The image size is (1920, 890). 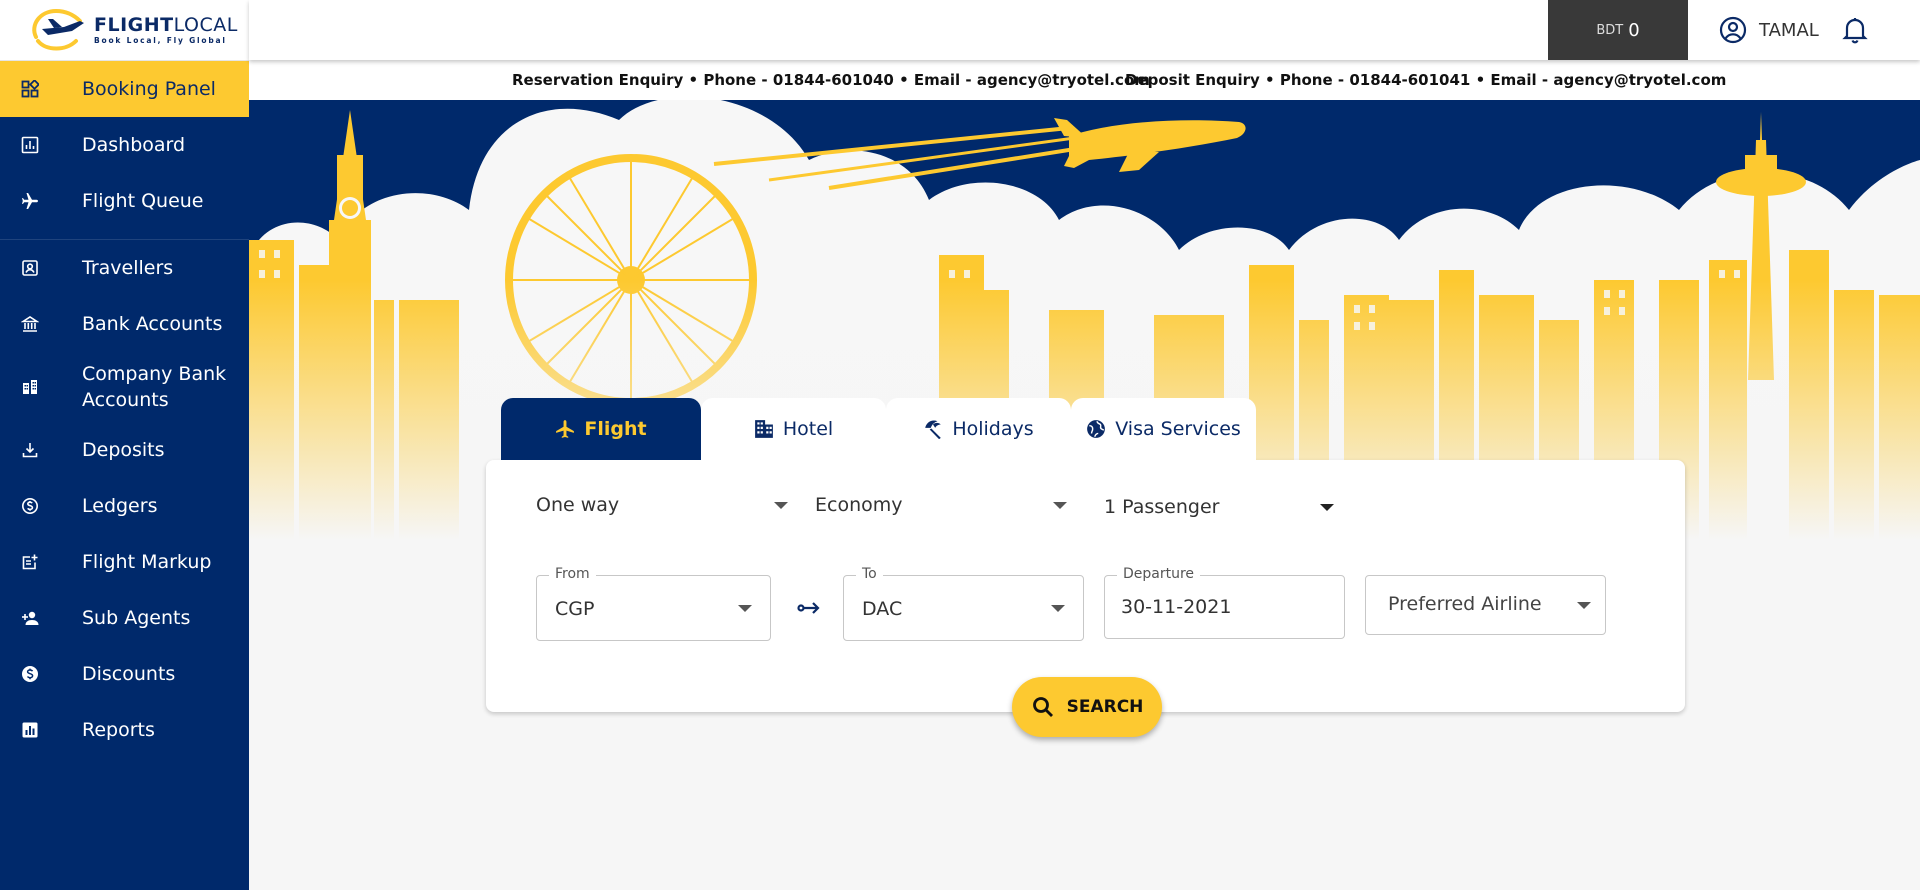 I want to click on top-bar: BDT 0 TAMAL, so click(x=1084, y=30).